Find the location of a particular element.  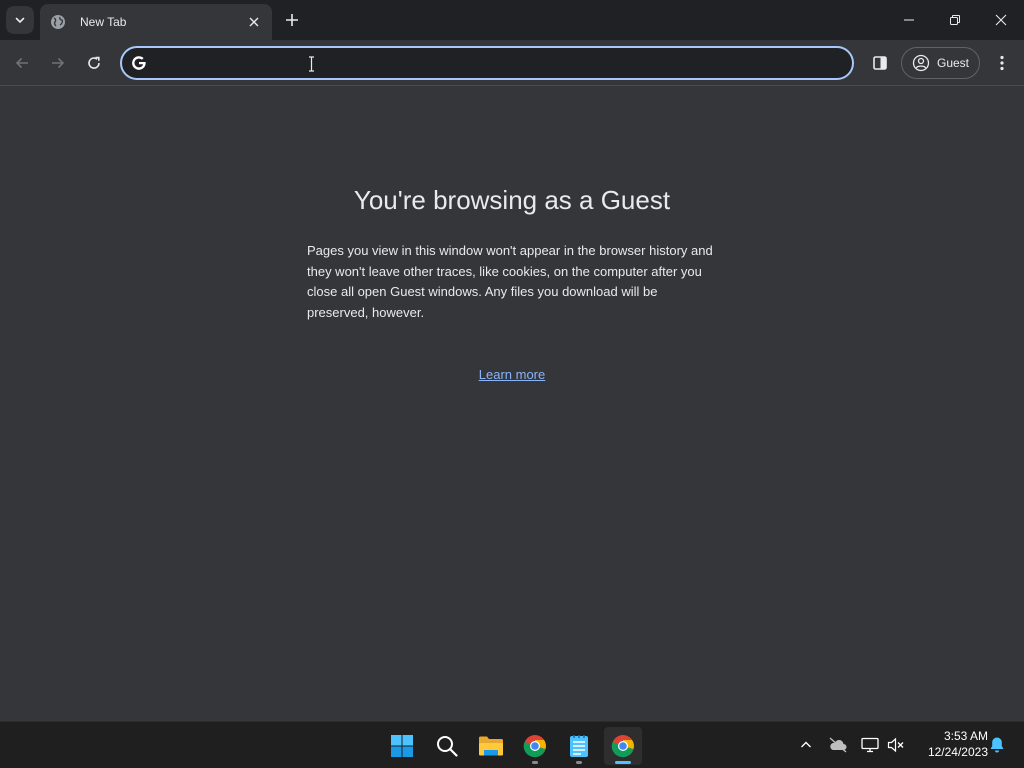

start-icon is located at coordinates (402, 746).